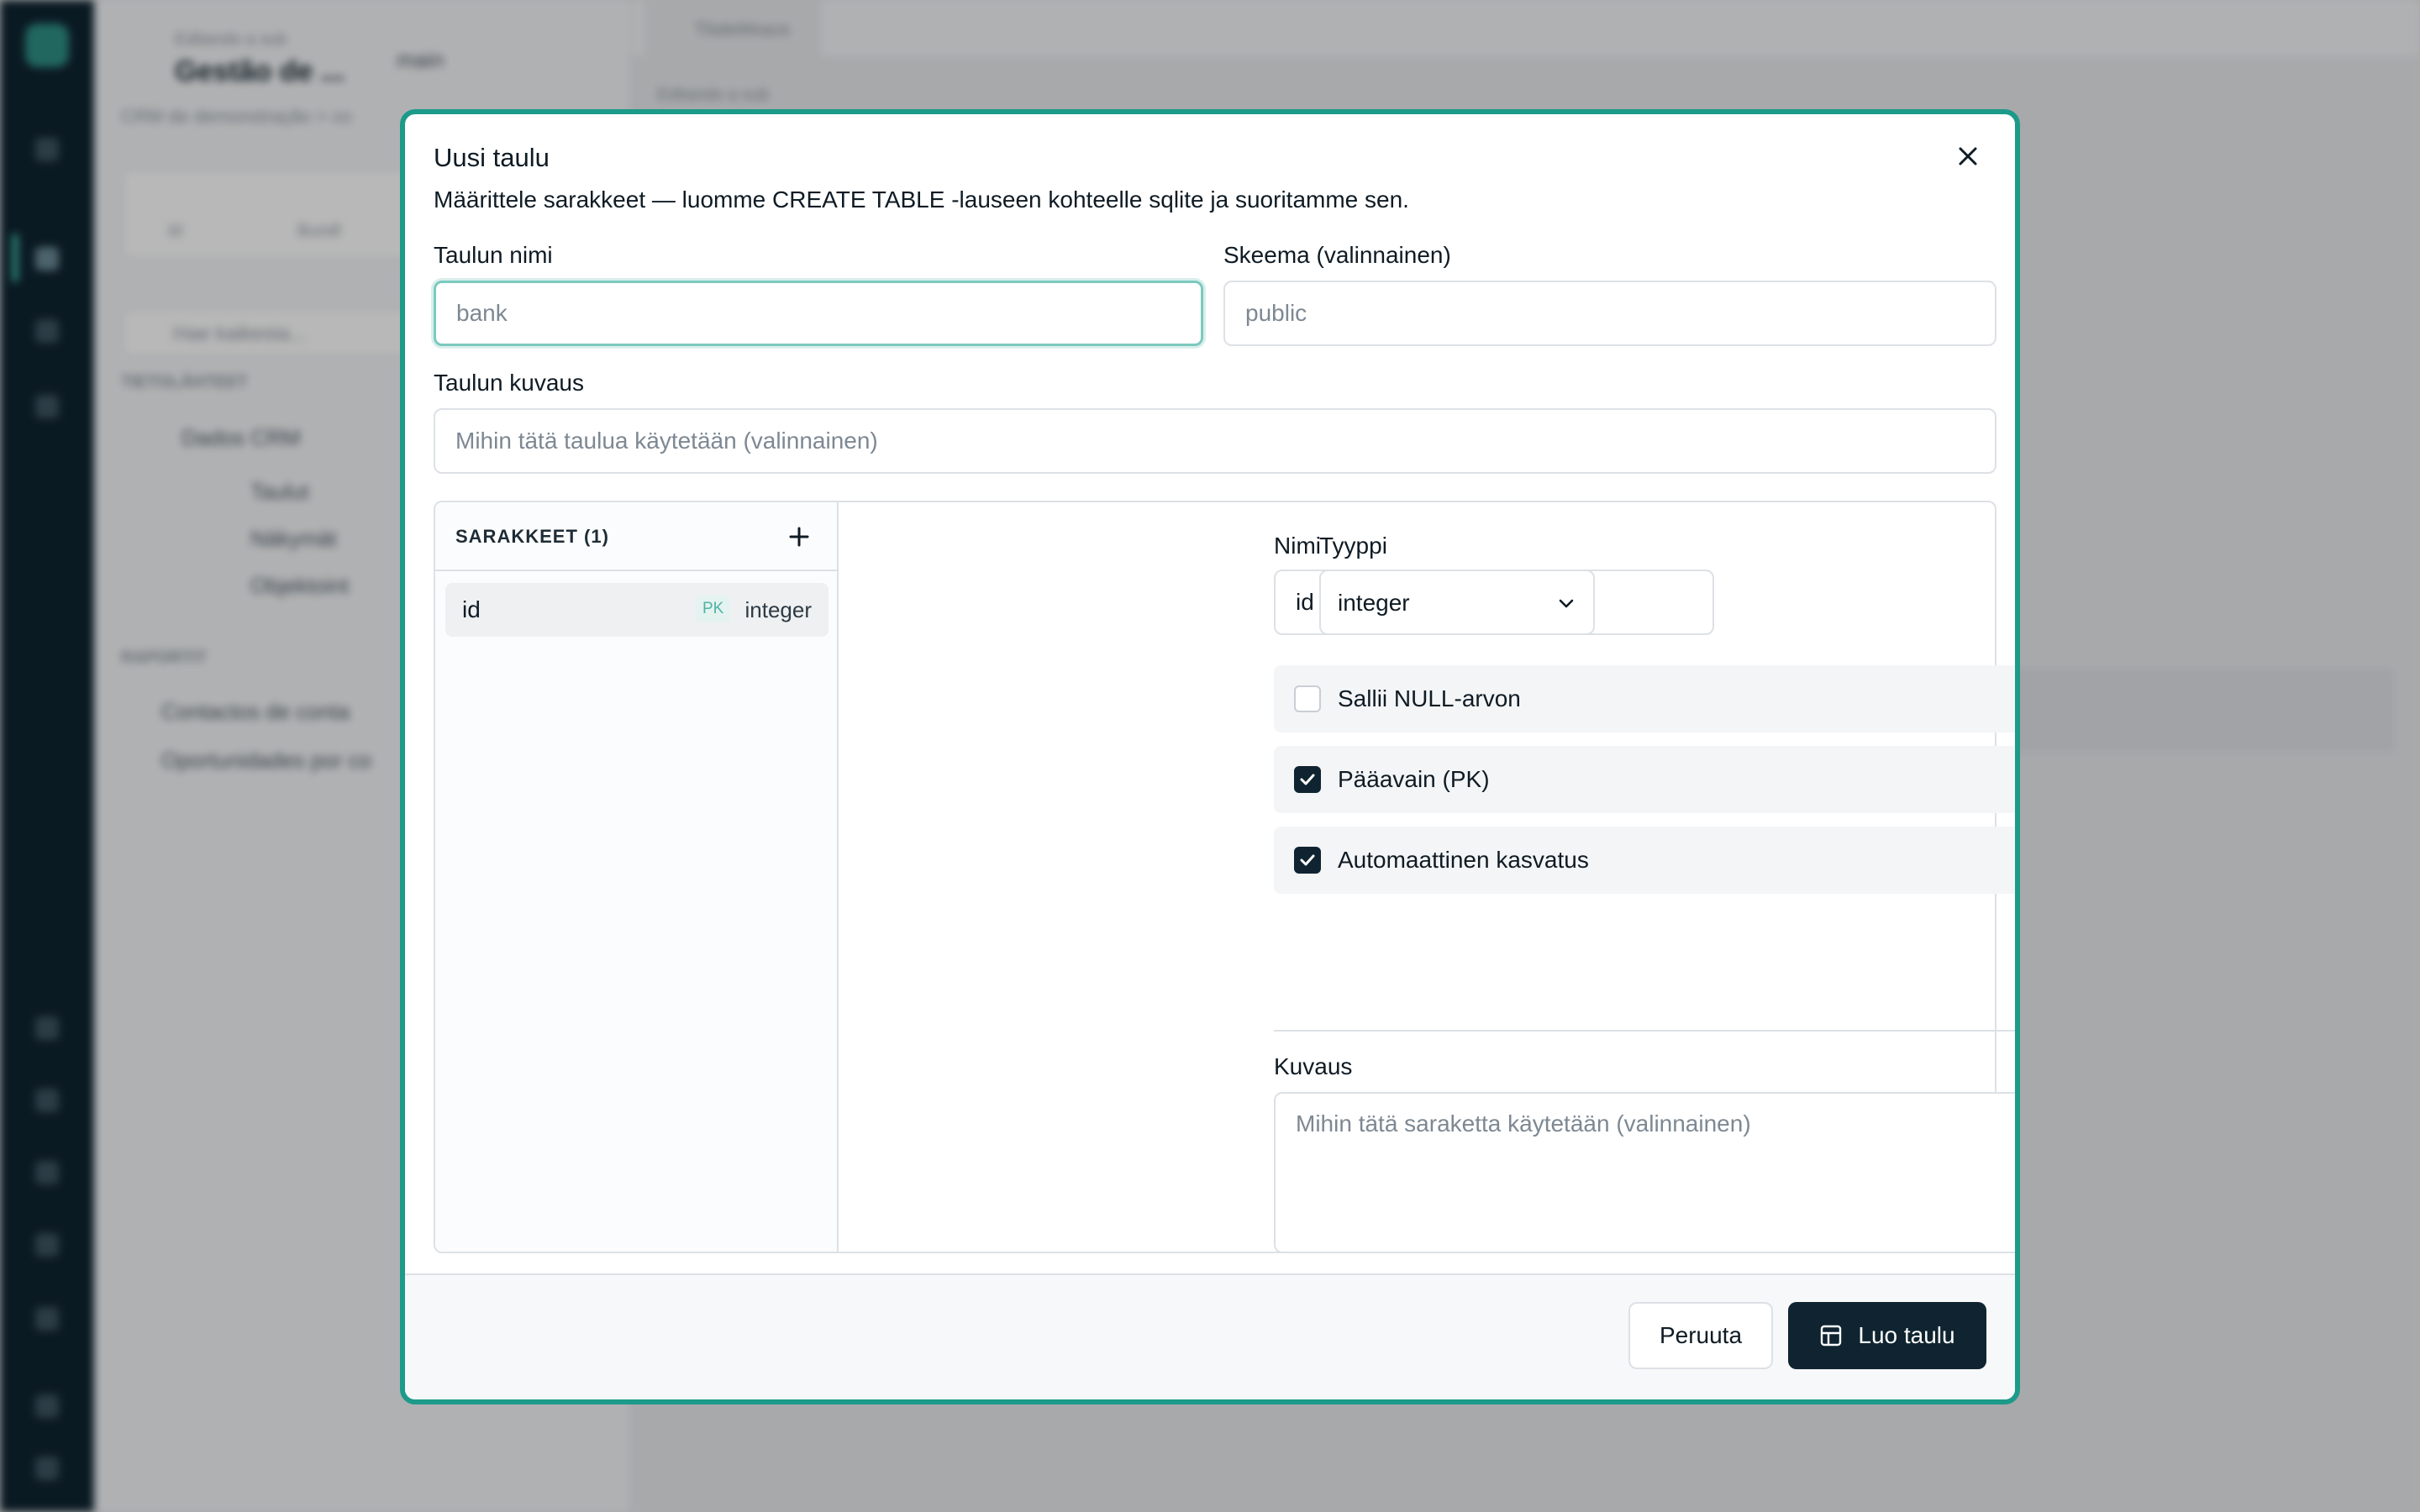 The image size is (2420, 1512). I want to click on auto-increment-option: Automaattinen kasvatus, so click(1645, 860).